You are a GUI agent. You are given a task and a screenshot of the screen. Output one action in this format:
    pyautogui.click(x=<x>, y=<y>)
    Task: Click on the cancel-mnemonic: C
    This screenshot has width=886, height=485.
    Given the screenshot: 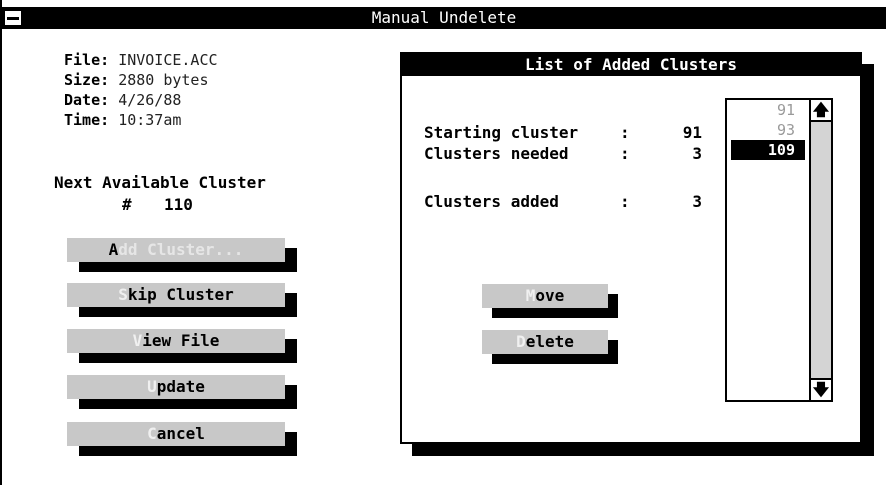 What is the action you would take?
    pyautogui.click(x=152, y=433)
    